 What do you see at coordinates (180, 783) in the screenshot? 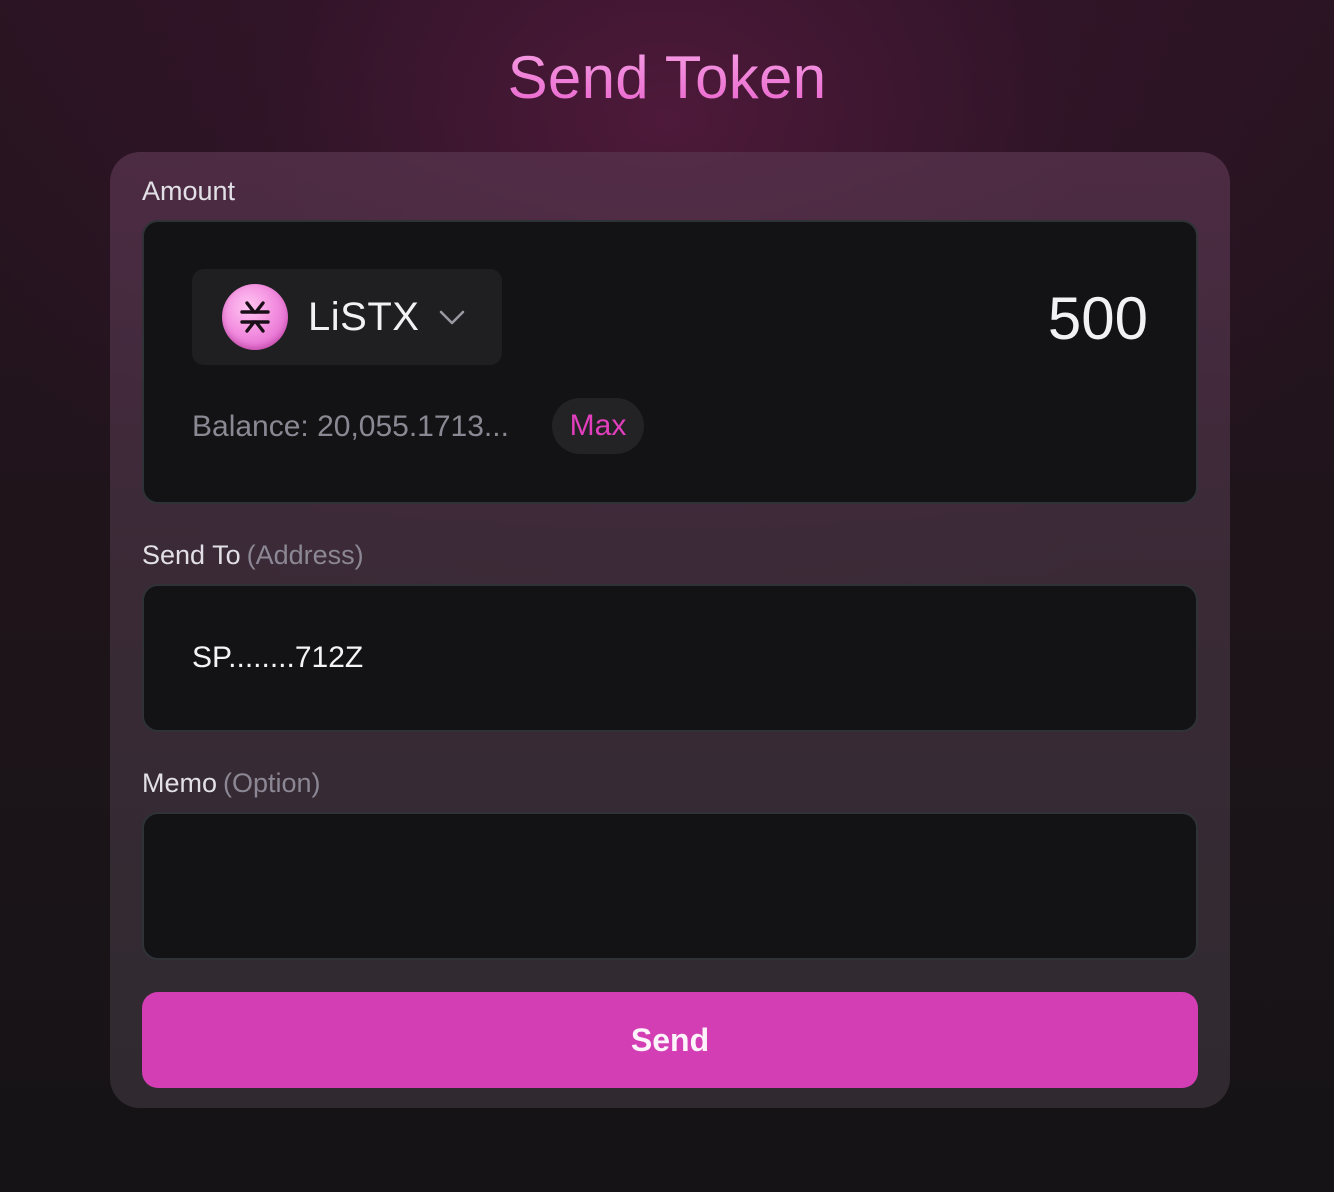
I see `memo-label-text: Memo` at bounding box center [180, 783].